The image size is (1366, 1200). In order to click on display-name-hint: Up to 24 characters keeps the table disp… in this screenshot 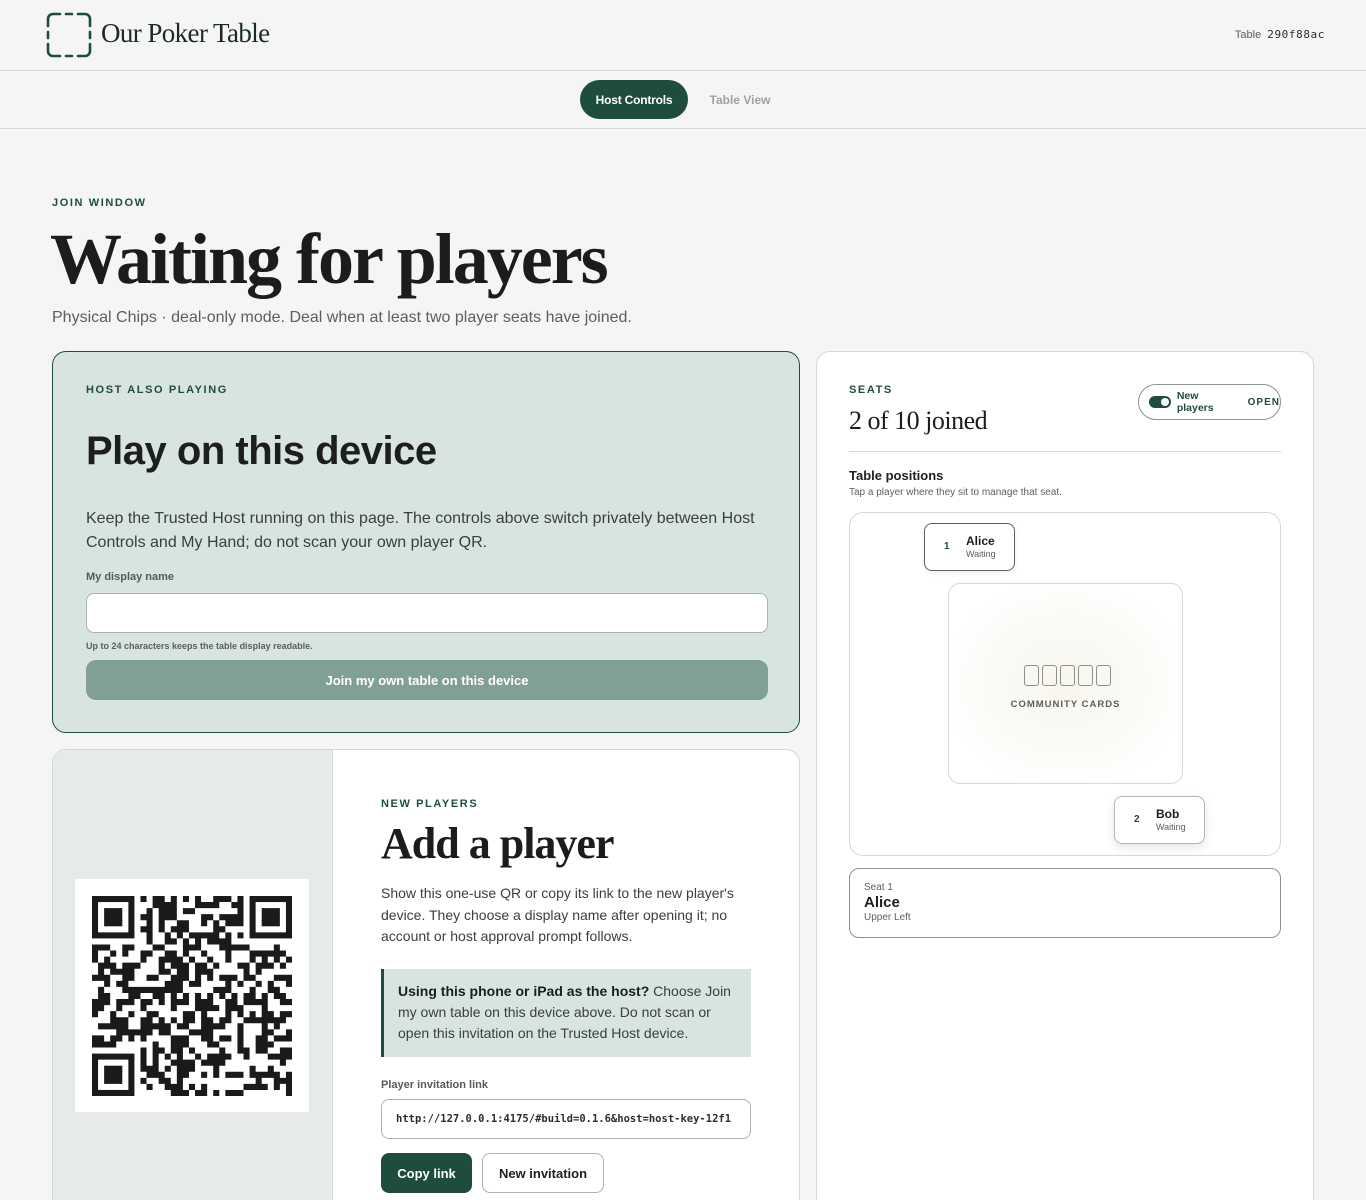, I will do `click(199, 646)`.